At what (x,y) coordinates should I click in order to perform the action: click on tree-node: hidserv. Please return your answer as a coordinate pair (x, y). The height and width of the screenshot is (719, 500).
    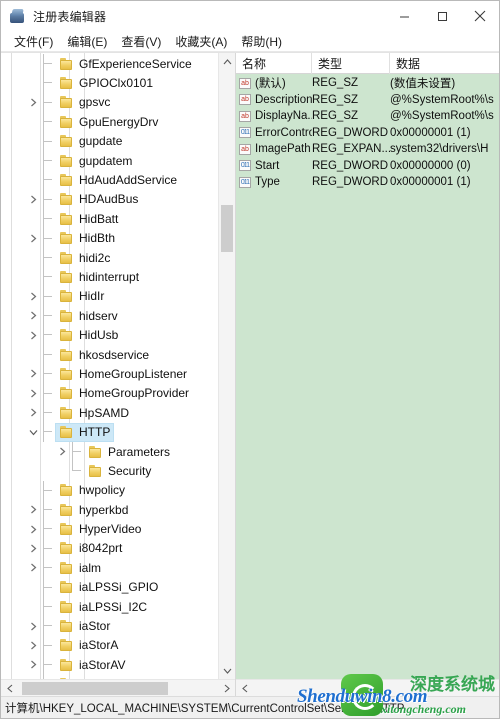
    Looking at the image, I should click on (109, 316).